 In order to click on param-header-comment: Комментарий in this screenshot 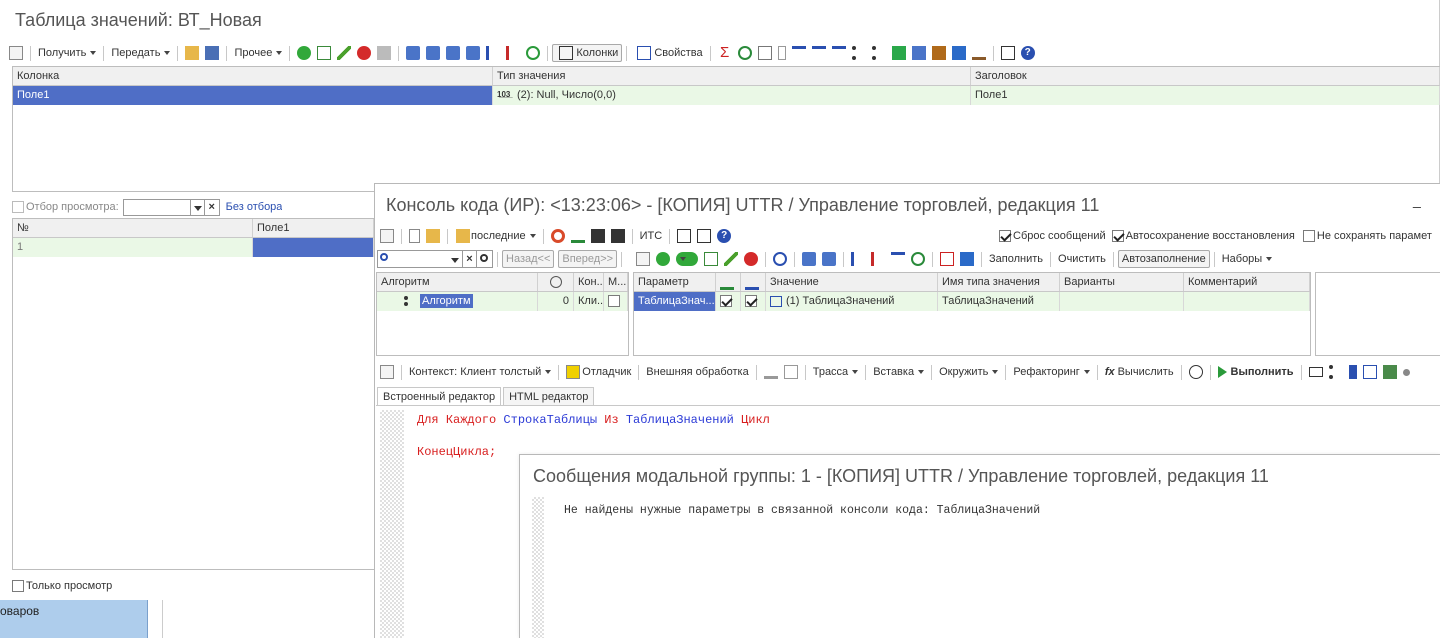, I will do `click(1247, 282)`.